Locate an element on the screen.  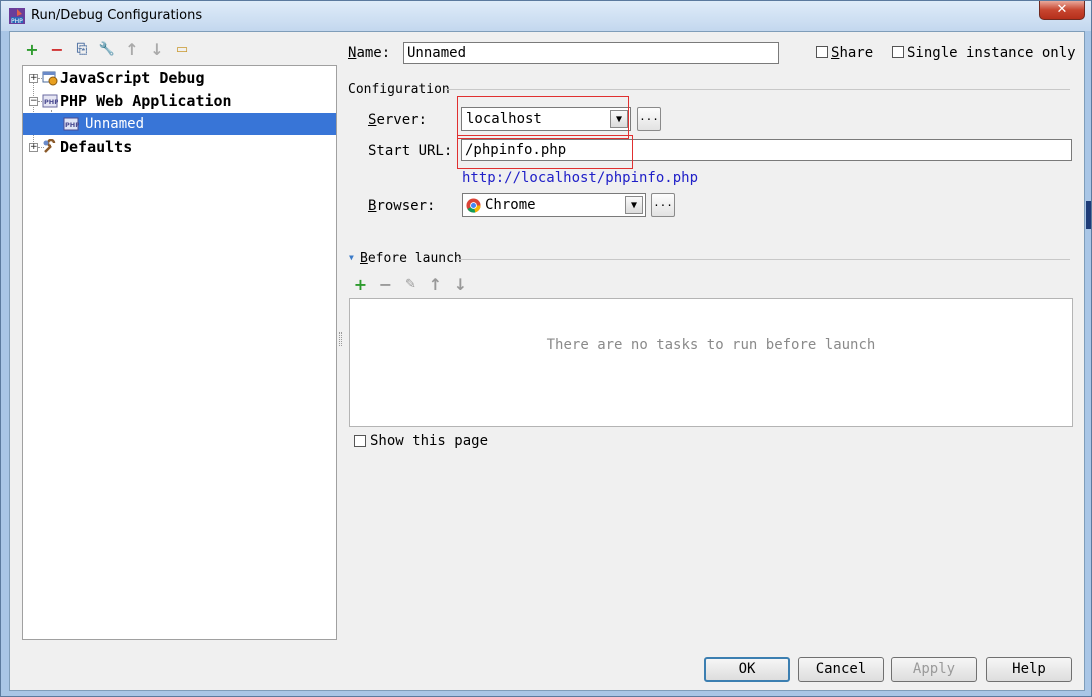
highlight-box-server is located at coordinates (543, 117).